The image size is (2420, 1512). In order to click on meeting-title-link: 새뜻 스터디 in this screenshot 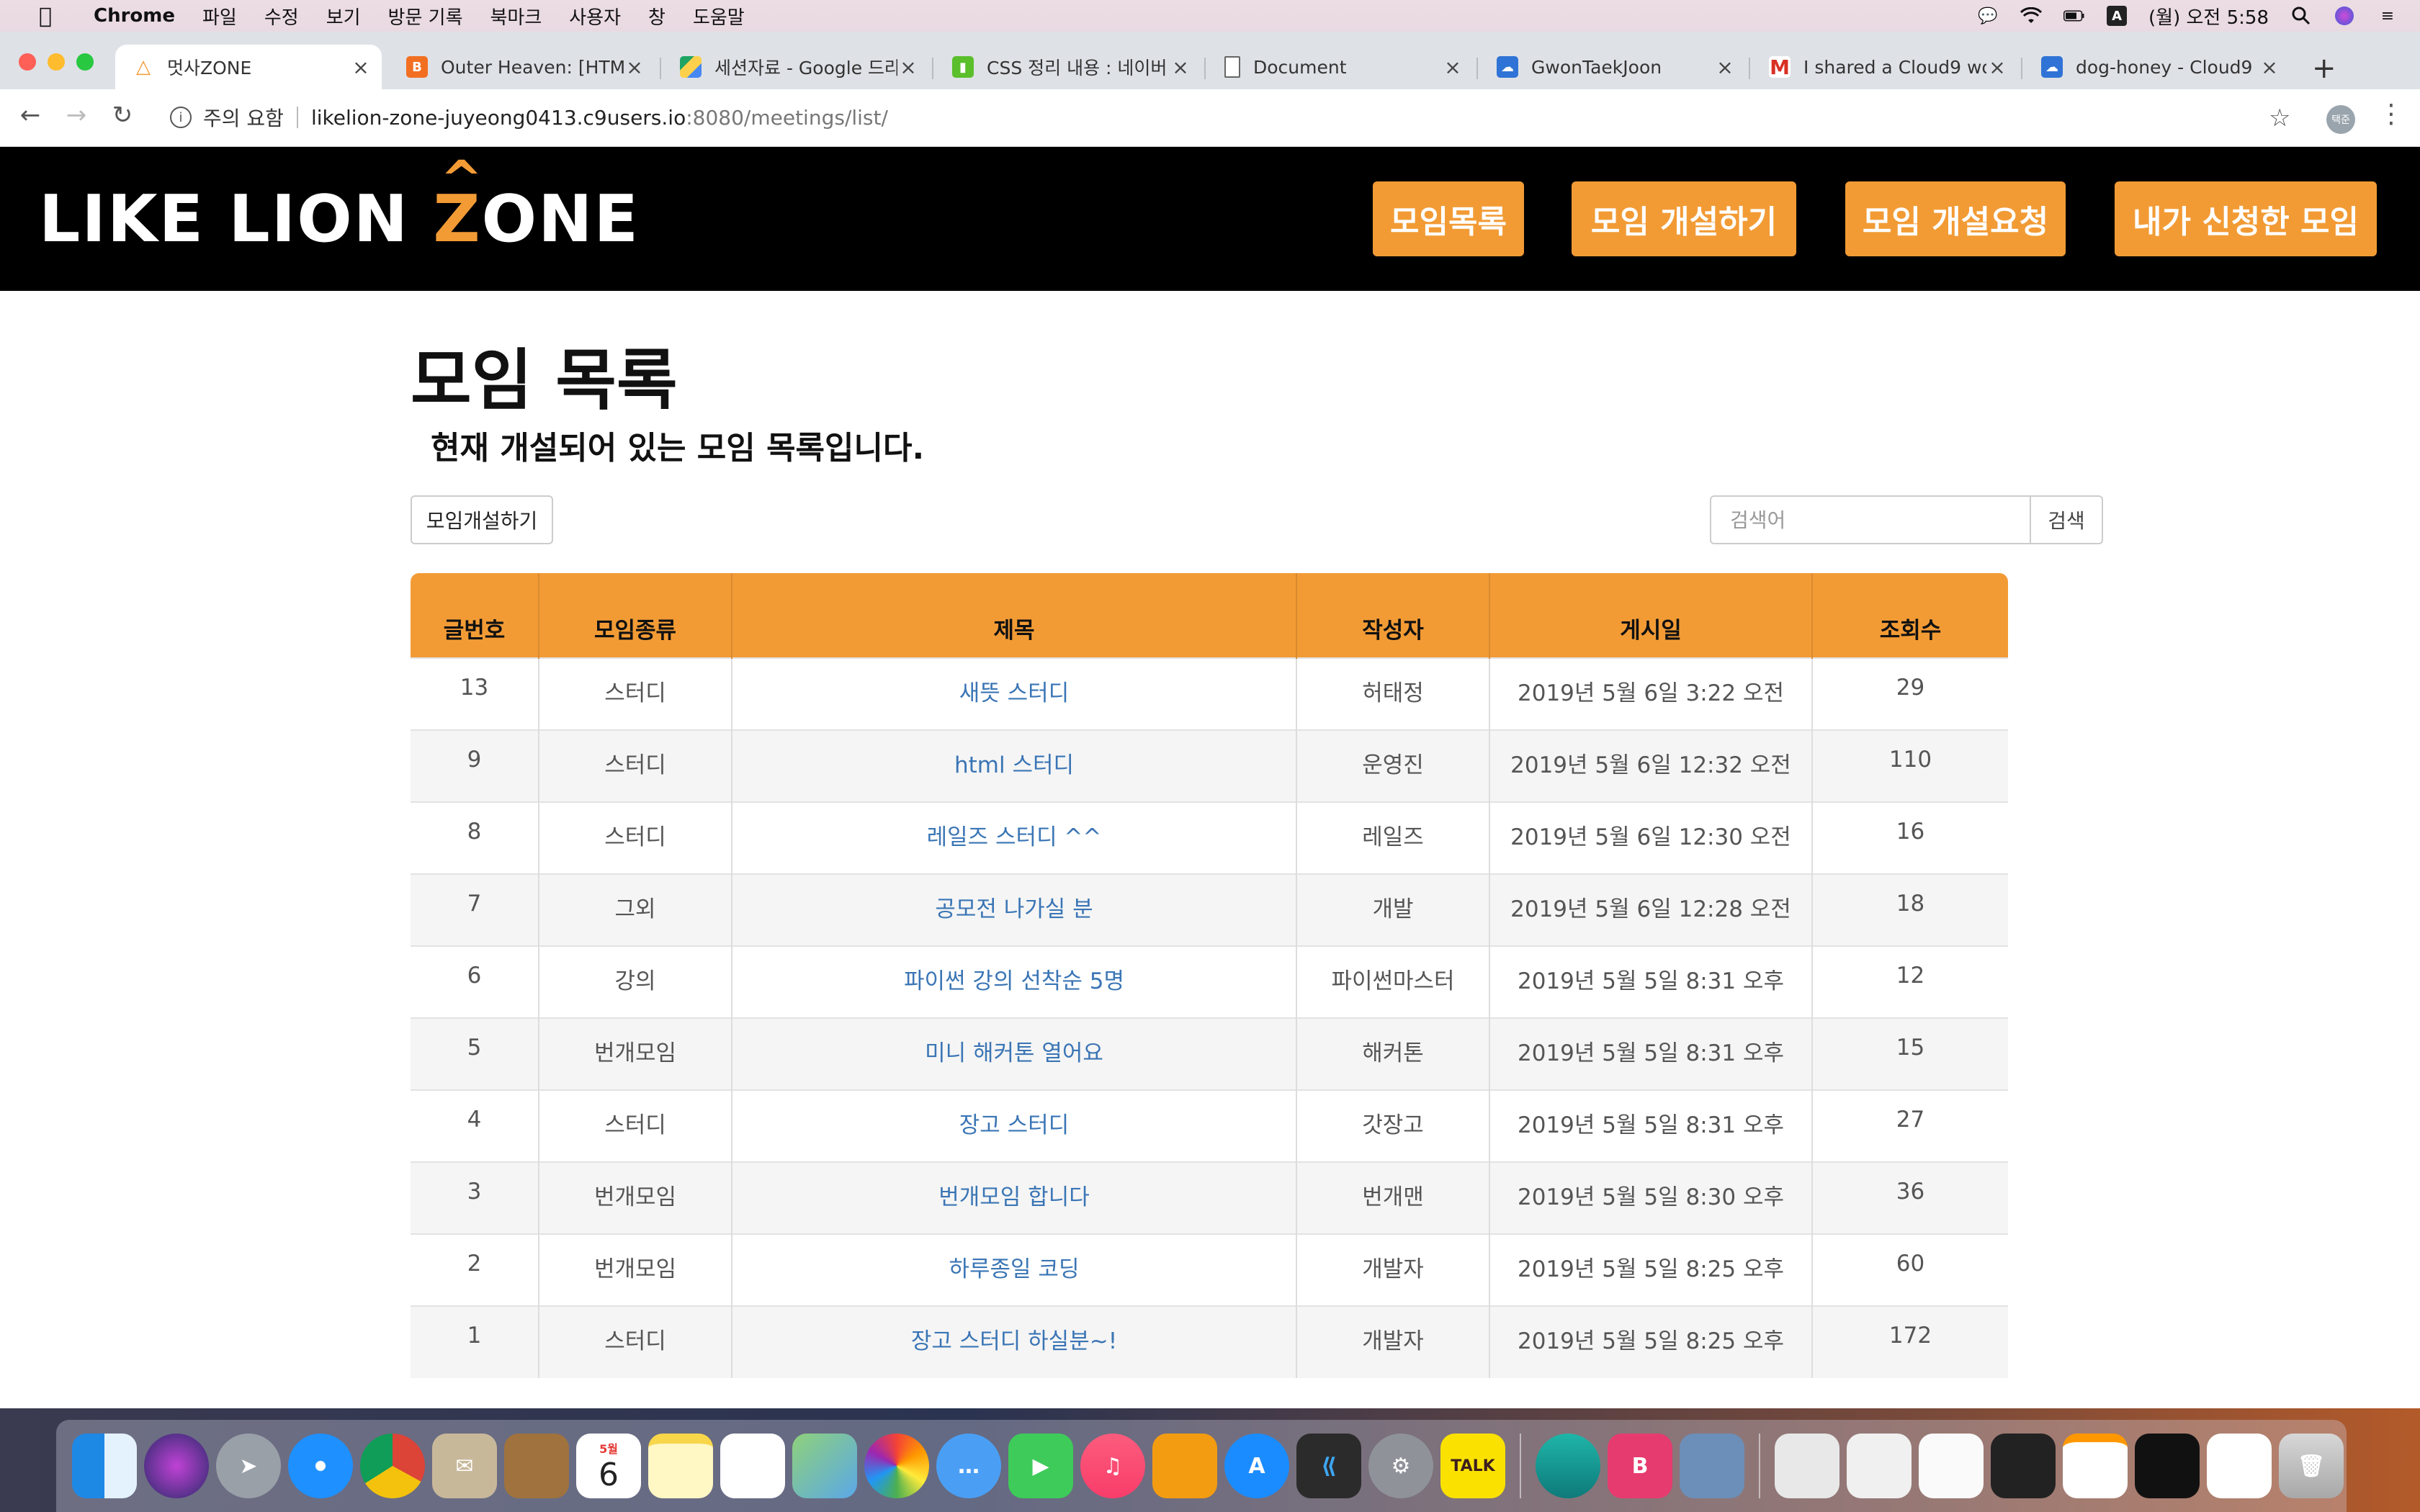, I will do `click(1014, 693)`.